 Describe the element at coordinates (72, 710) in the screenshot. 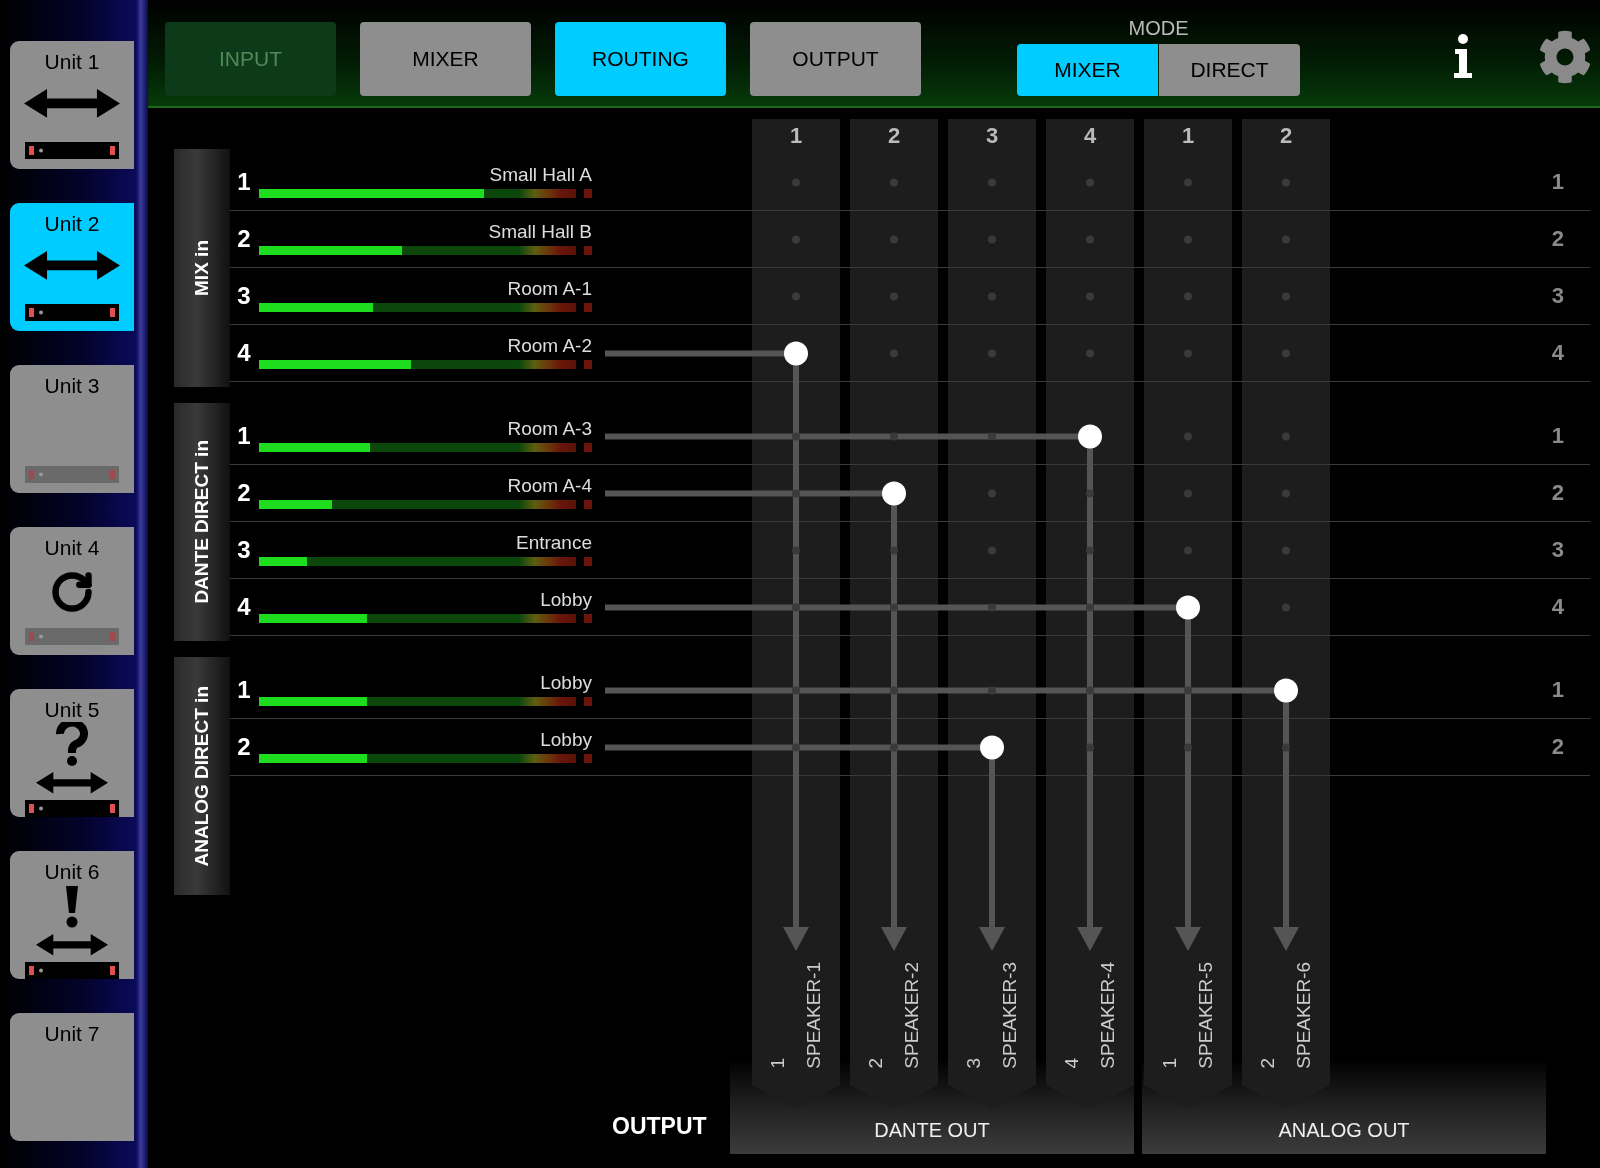

I see `unit-name: Unit 5` at that location.